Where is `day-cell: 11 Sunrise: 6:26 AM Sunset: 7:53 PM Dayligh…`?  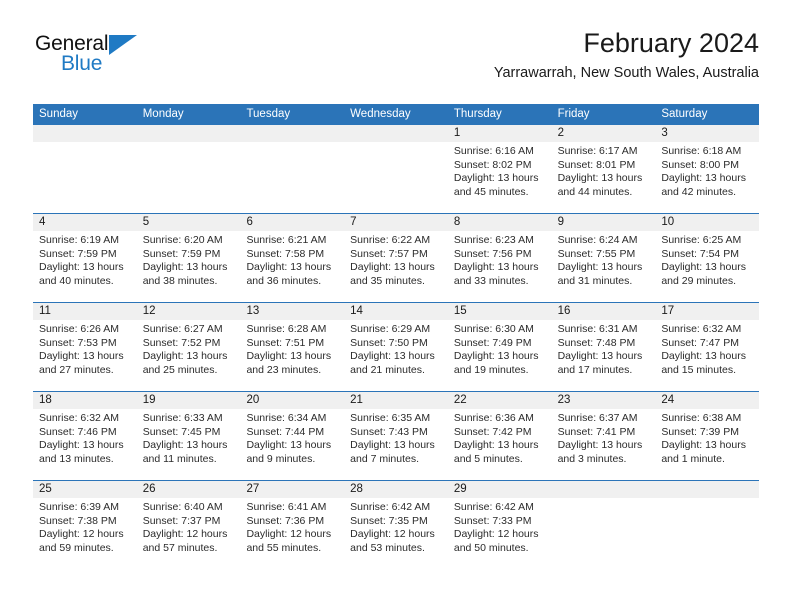
day-cell: 11 Sunrise: 6:26 AM Sunset: 7:53 PM Dayligh… is located at coordinates (85, 347).